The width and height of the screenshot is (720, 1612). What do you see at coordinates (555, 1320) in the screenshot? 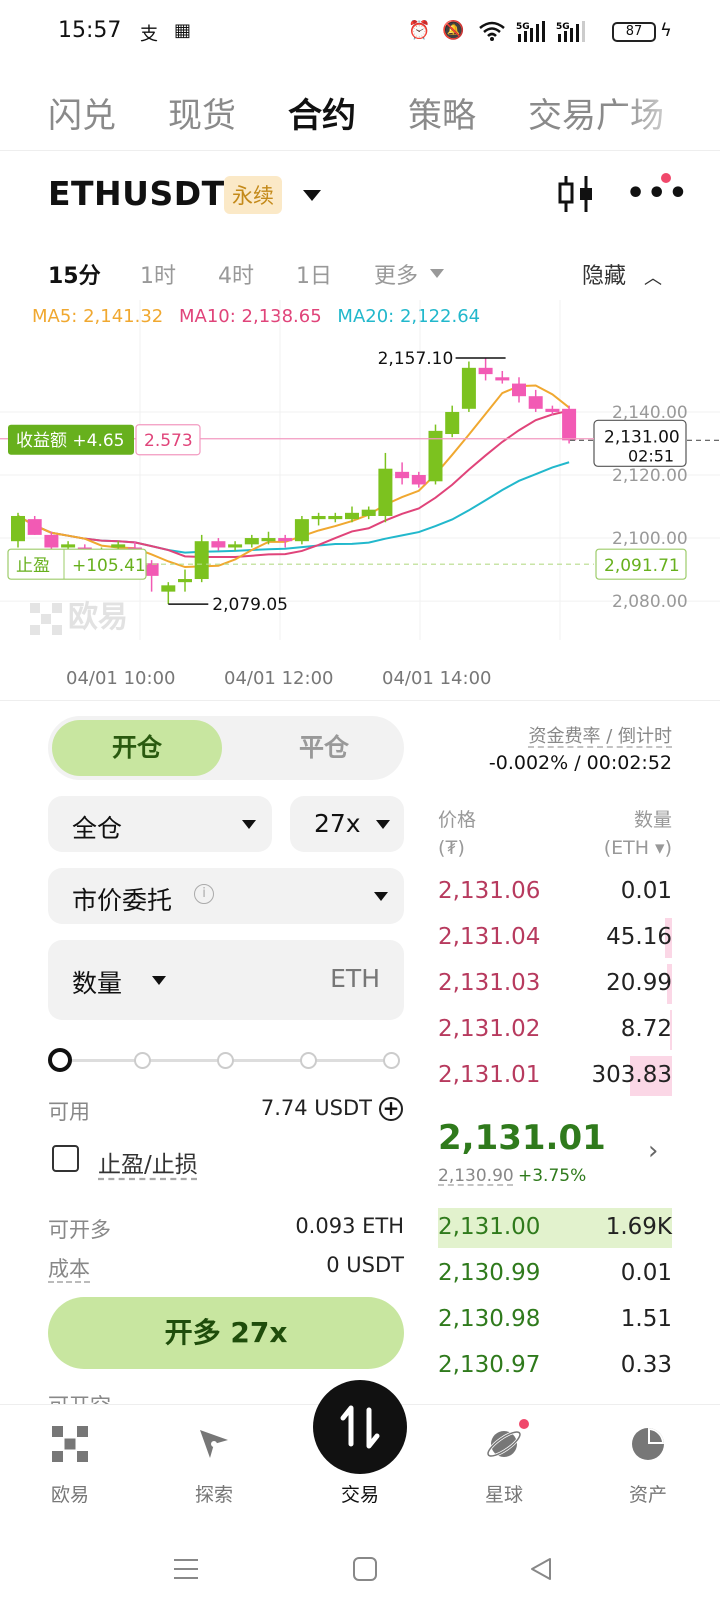
I see `bid-row: 2,130.98 1.51` at bounding box center [555, 1320].